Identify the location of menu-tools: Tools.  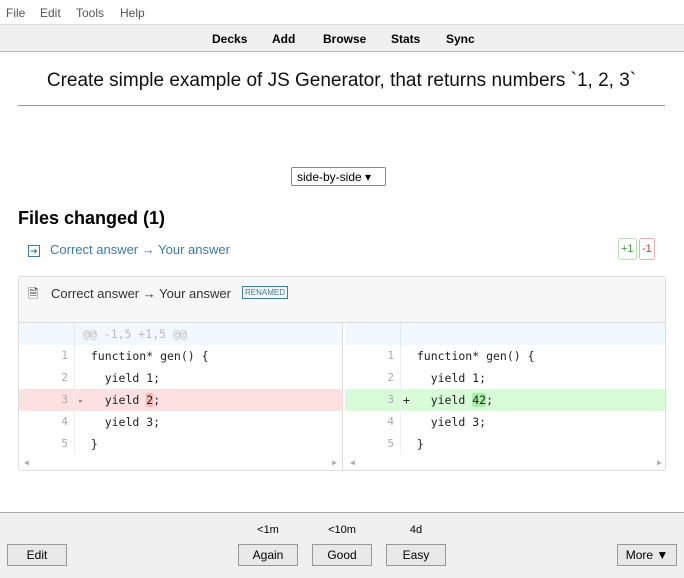
(90, 13).